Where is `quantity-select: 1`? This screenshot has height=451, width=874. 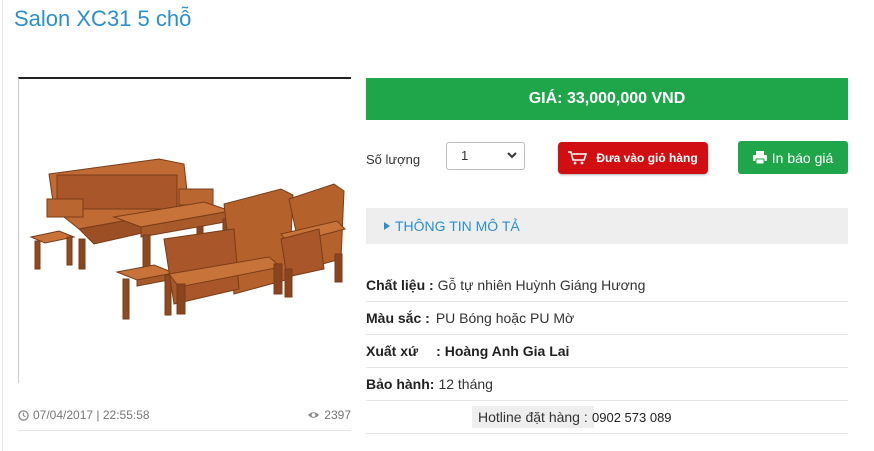
quantity-select: 1 is located at coordinates (485, 156).